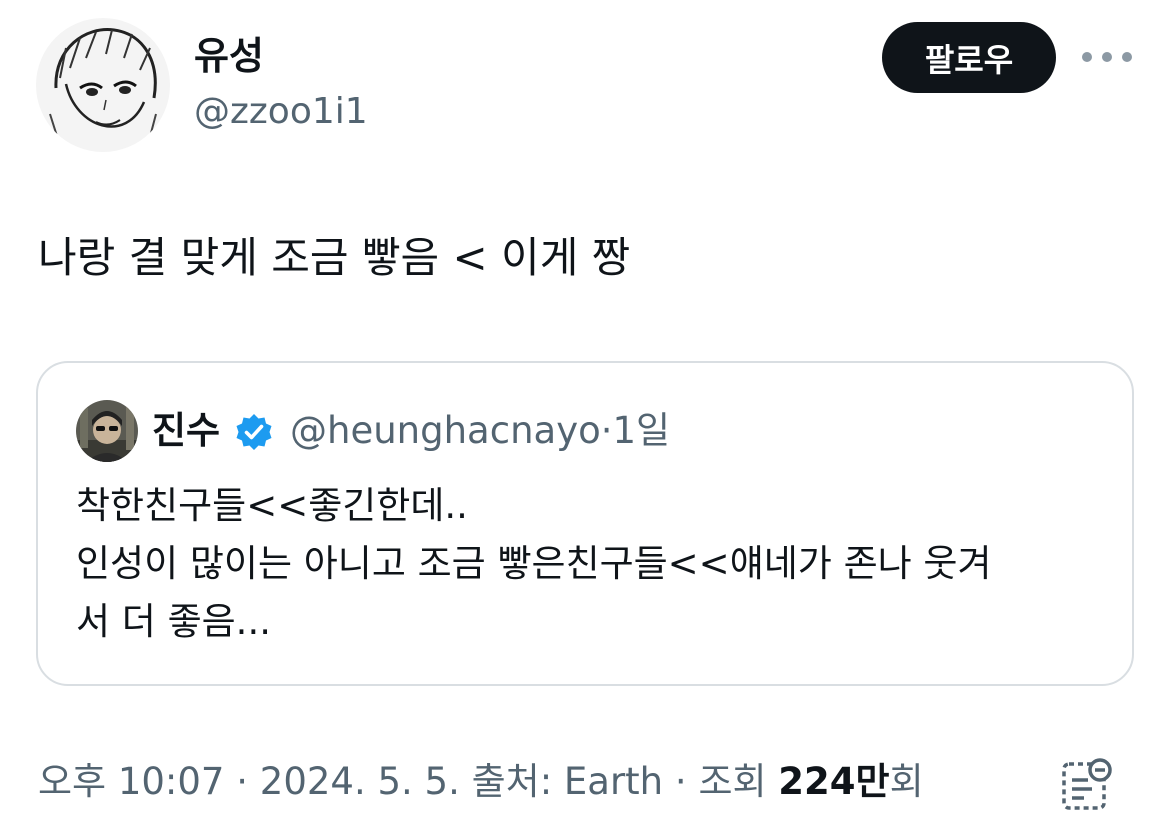 This screenshot has width=1170, height=819. I want to click on quoted-tweet-line: 인성이 많이는 아니고 조금 빻은친구들<<얘네가 존나 웃겨, so click(534, 563).